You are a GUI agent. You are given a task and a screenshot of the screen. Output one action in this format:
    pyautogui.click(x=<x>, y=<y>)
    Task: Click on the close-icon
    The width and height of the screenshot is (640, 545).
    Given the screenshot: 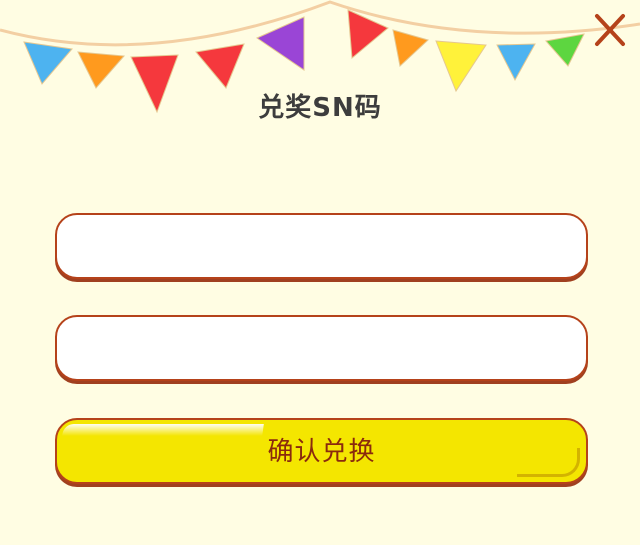 What is the action you would take?
    pyautogui.click(x=610, y=30)
    